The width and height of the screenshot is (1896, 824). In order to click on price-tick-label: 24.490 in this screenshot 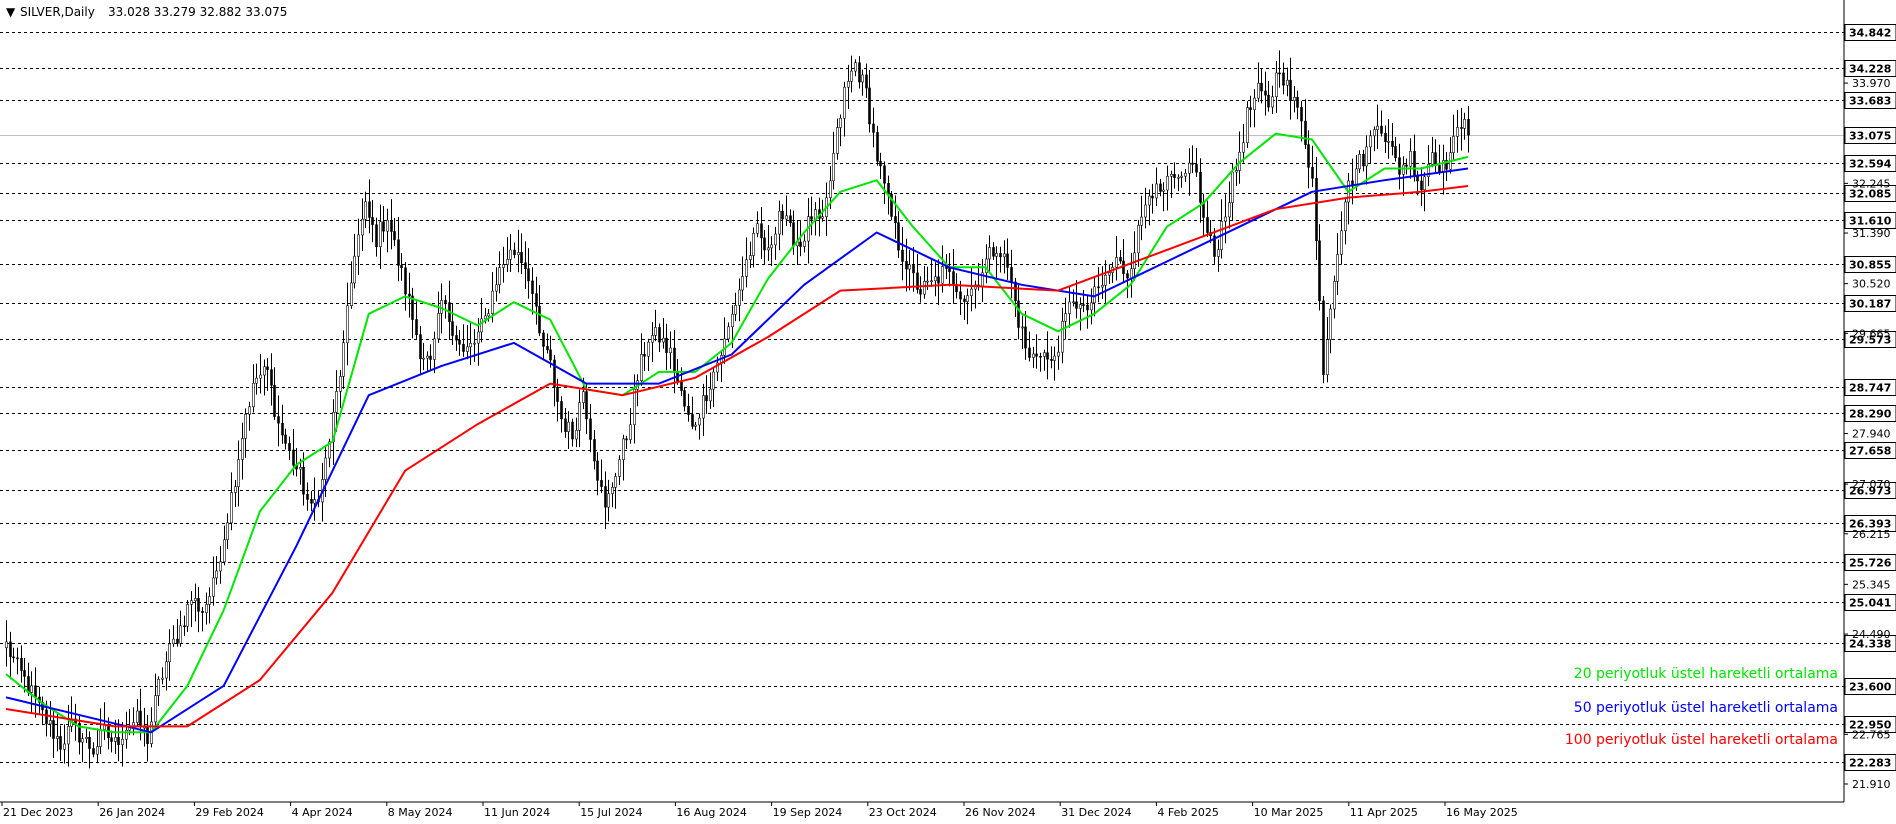, I will do `click(1871, 634)`.